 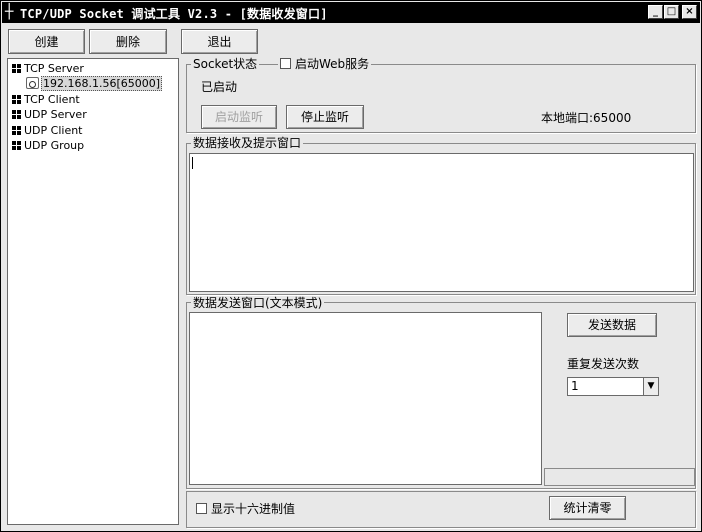 What do you see at coordinates (225, 64) in the screenshot?
I see `socket-status-legend: Socket状态` at bounding box center [225, 64].